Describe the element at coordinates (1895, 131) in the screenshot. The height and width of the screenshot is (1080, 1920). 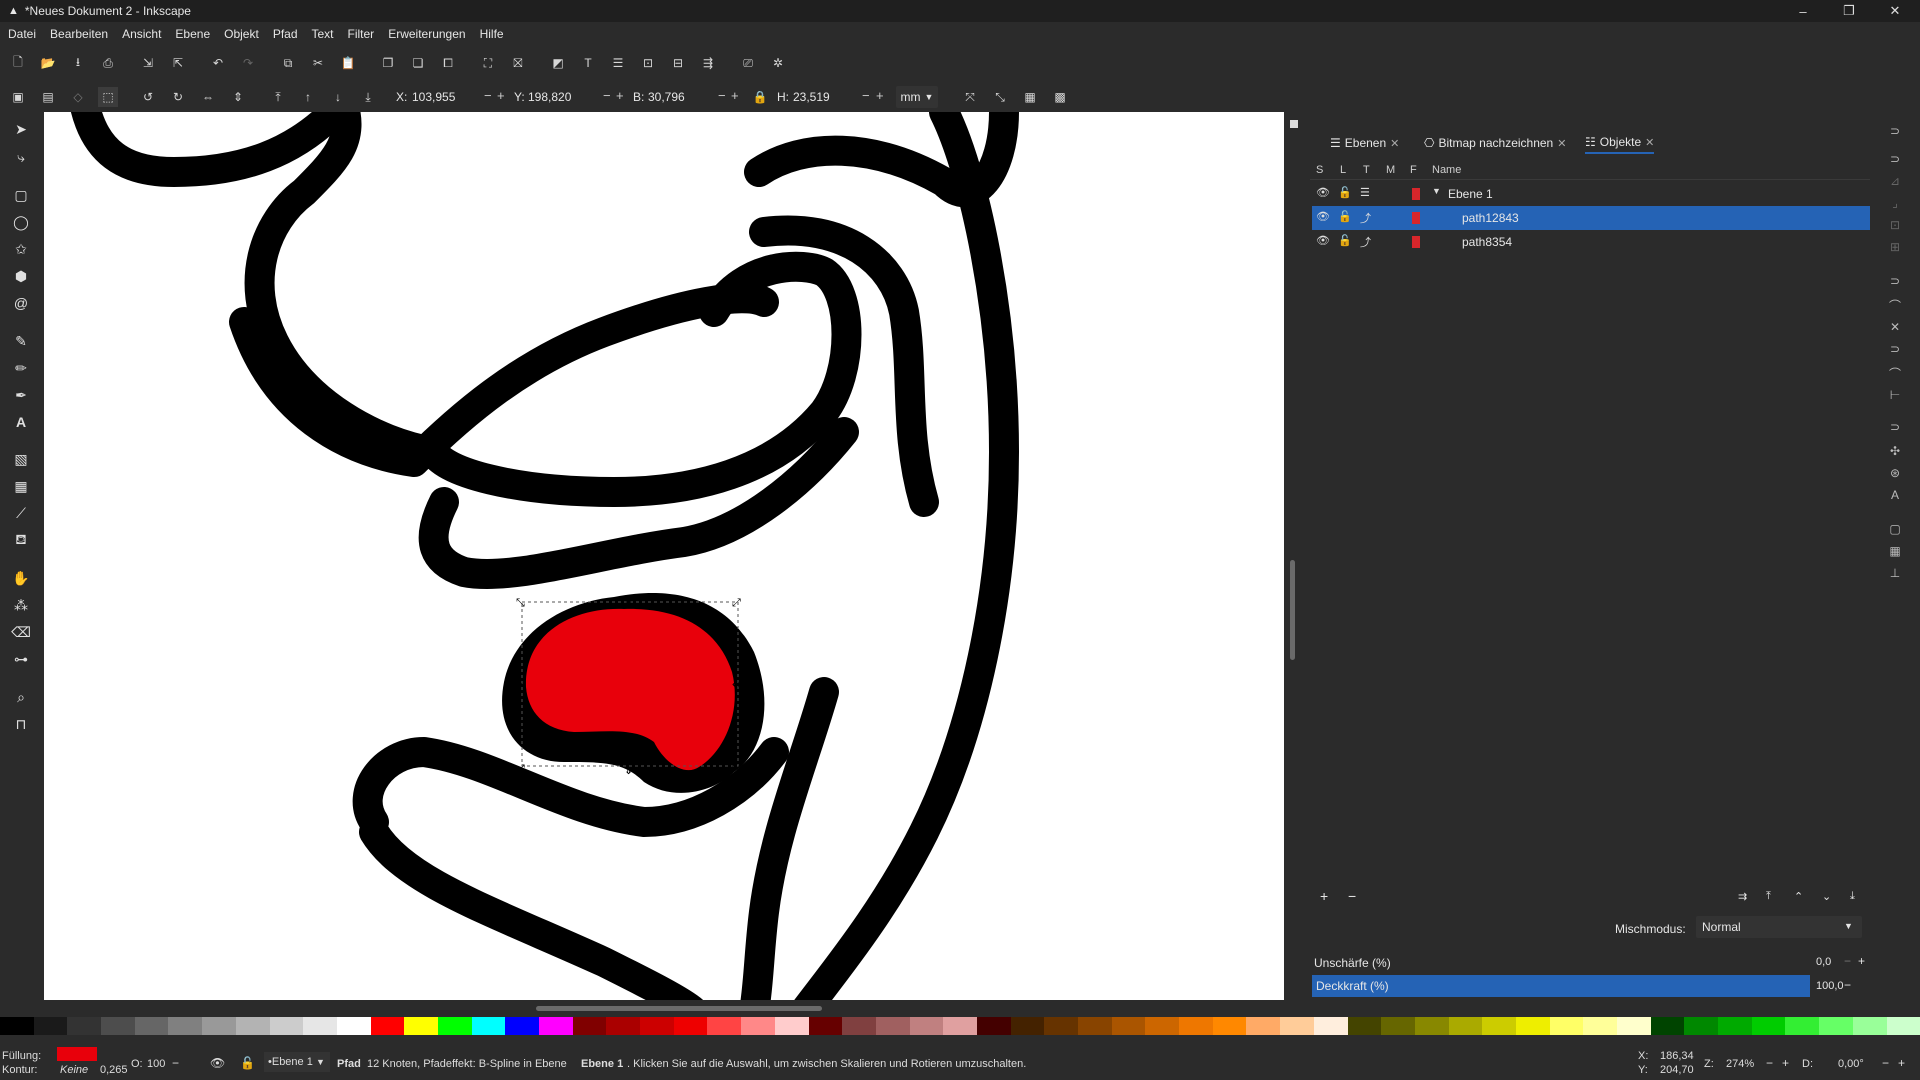
I see `snap-toggle-icon: ⊃` at that location.